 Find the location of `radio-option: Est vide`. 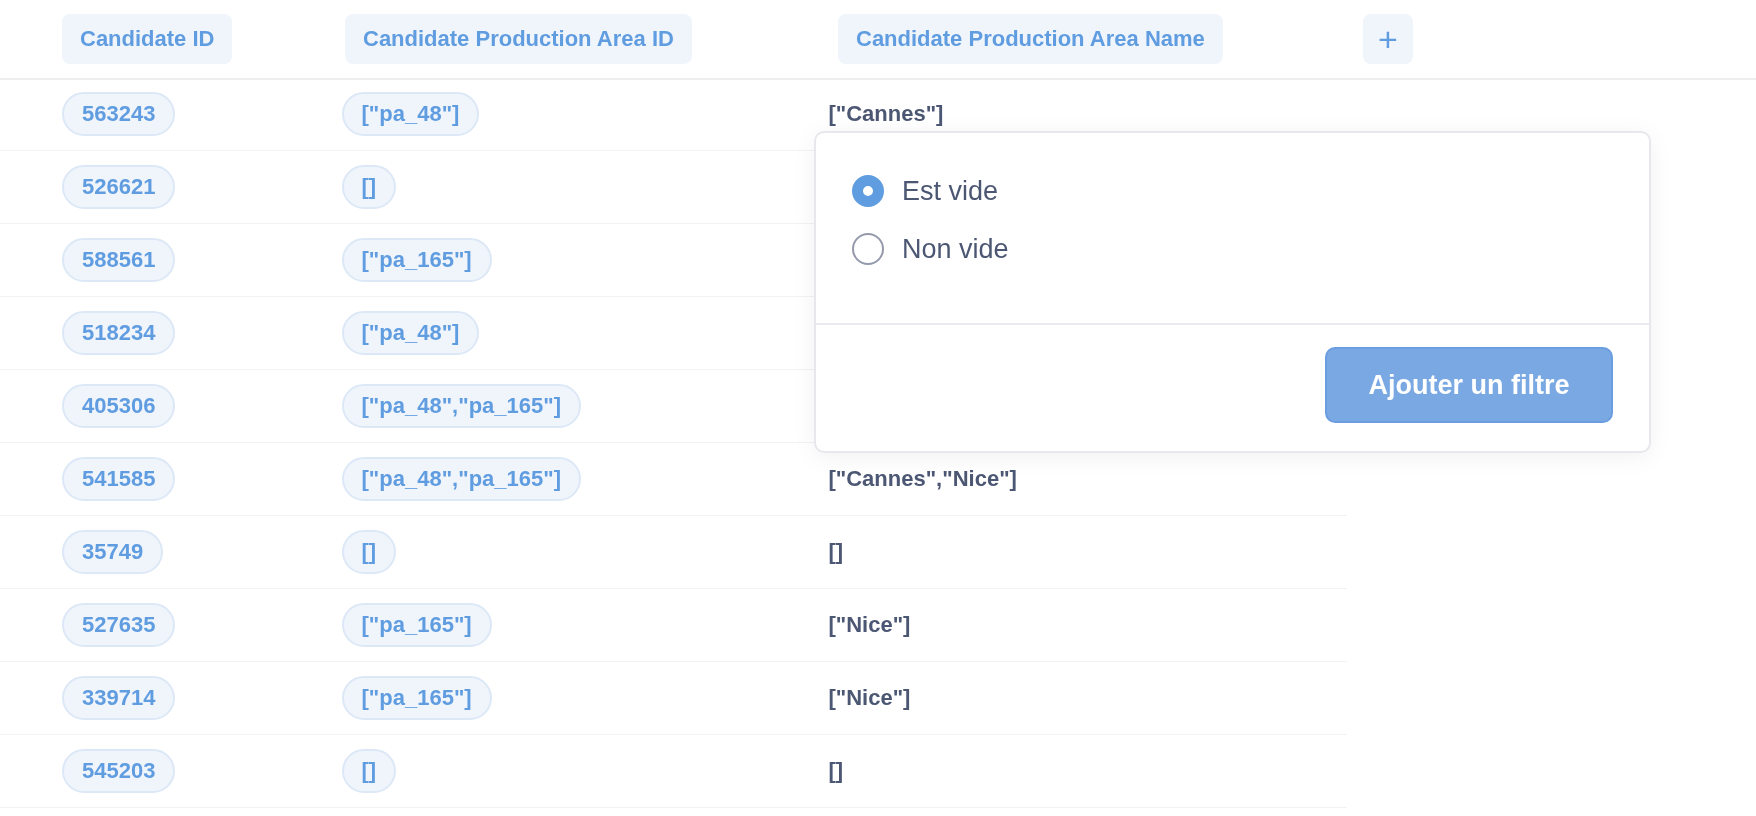

radio-option: Est vide is located at coordinates (925, 191).